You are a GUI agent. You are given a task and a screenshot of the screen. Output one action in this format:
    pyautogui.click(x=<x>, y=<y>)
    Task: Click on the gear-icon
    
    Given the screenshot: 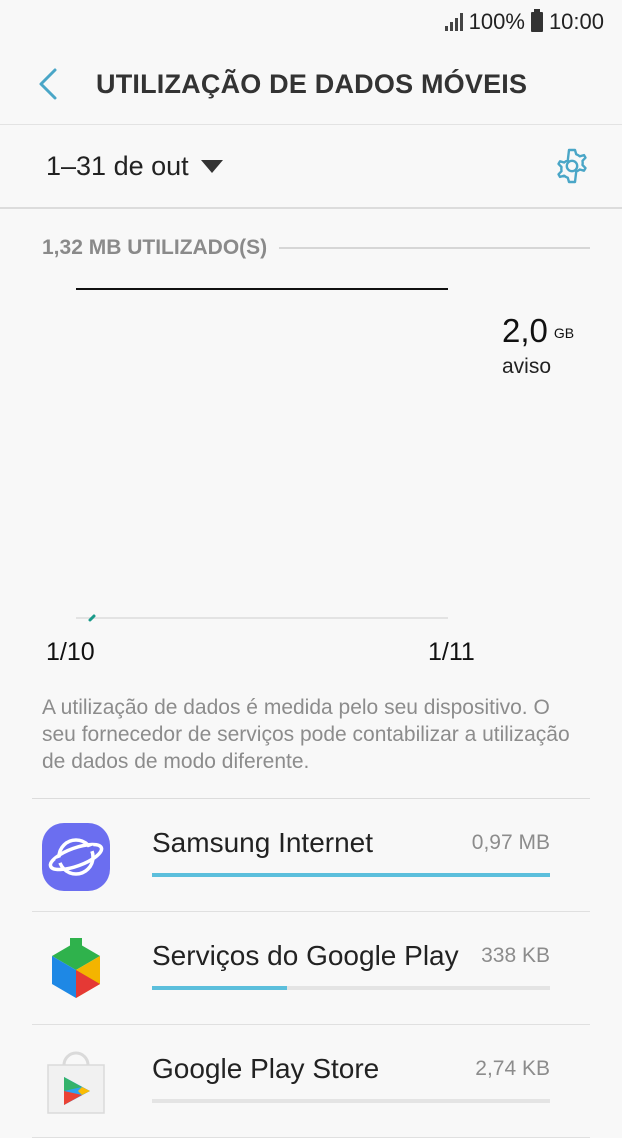 What is the action you would take?
    pyautogui.click(x=572, y=166)
    